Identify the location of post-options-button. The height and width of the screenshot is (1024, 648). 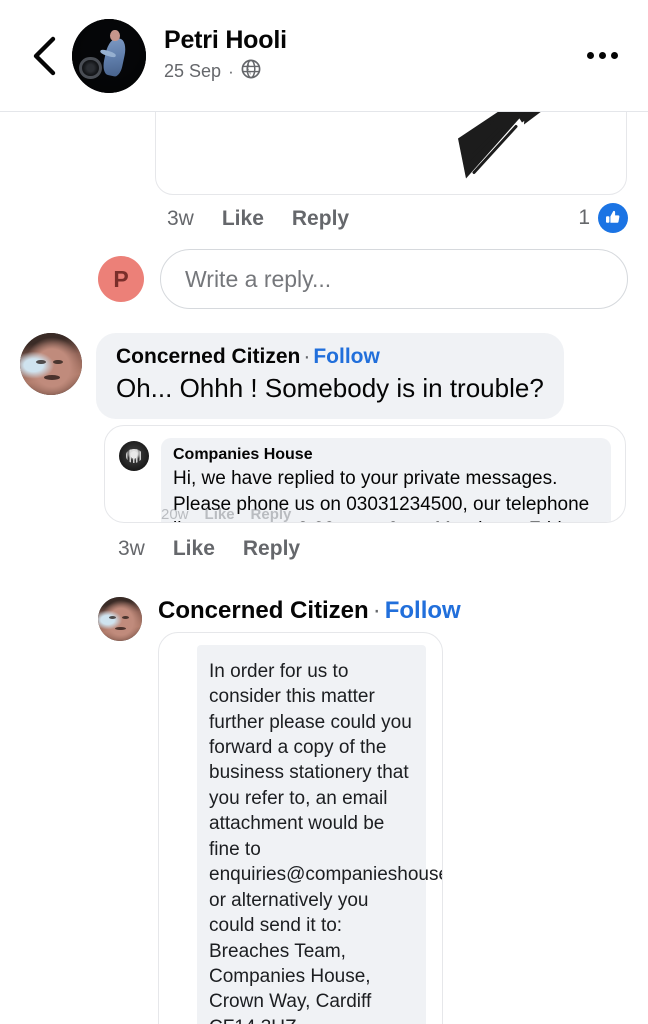
(602, 56).